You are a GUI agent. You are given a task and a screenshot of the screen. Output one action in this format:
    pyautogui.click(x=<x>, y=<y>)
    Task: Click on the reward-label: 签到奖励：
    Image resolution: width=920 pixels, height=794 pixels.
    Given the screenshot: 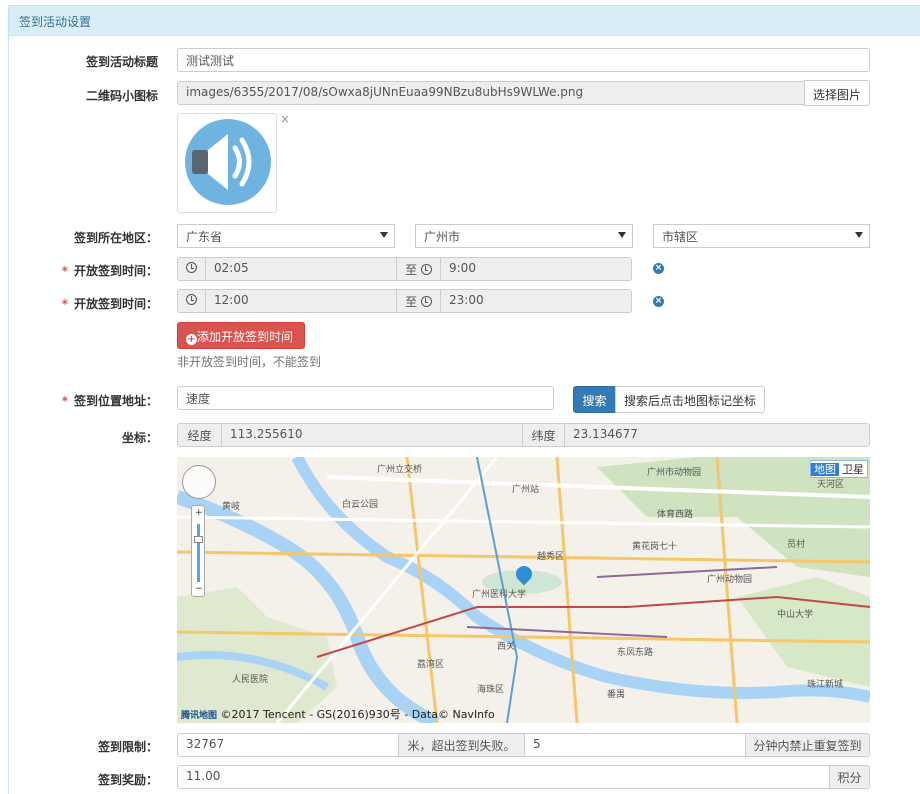 What is the action you would take?
    pyautogui.click(x=127, y=780)
    